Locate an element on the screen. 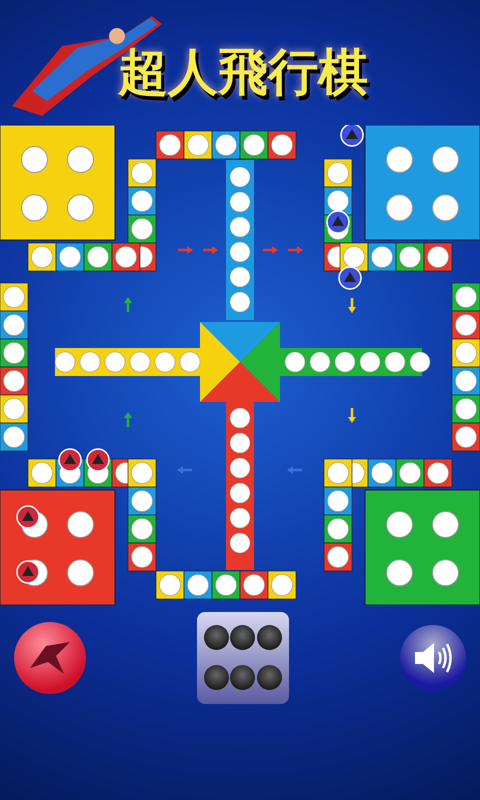  game-title: 超人飛行棋 is located at coordinates (243, 72).